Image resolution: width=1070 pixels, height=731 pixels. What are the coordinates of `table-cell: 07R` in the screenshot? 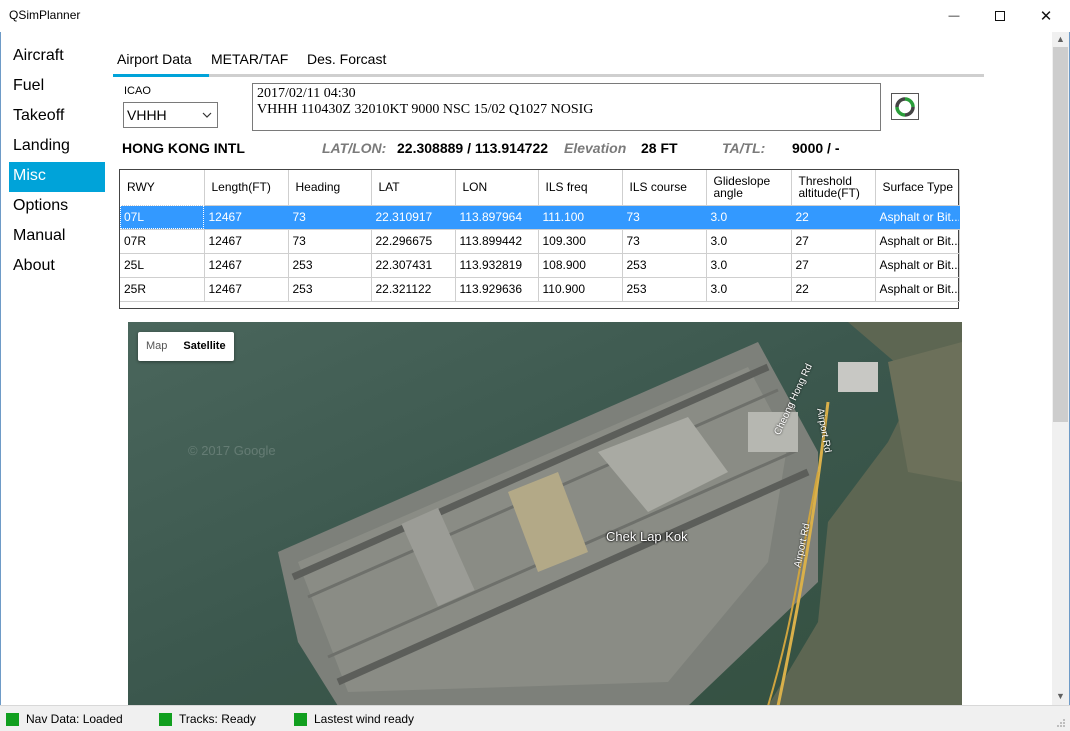 It's located at (162, 241).